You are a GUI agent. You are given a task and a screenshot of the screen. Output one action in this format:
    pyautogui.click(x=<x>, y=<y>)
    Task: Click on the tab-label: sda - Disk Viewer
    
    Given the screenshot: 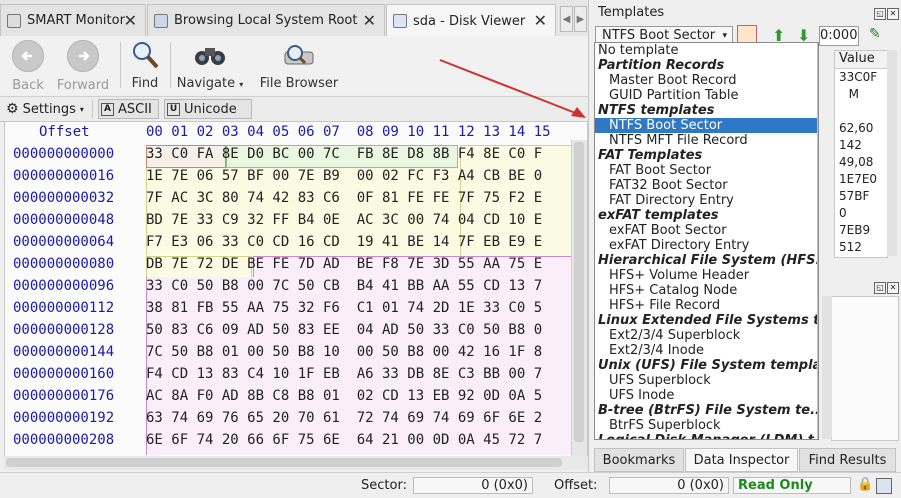 What is the action you would take?
    pyautogui.click(x=469, y=21)
    